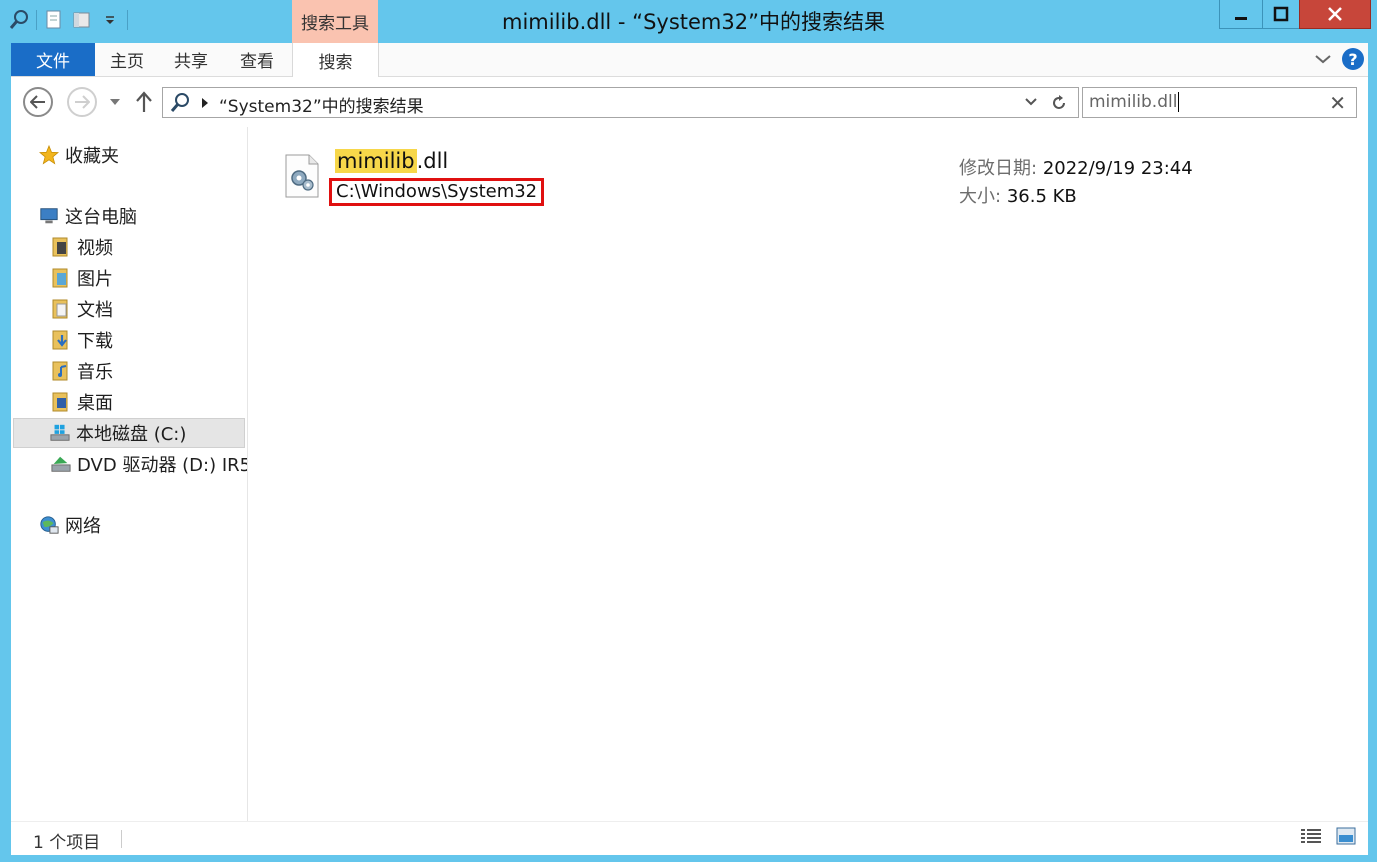  Describe the element at coordinates (60, 433) in the screenshot. I see `local-disk-icon` at that location.